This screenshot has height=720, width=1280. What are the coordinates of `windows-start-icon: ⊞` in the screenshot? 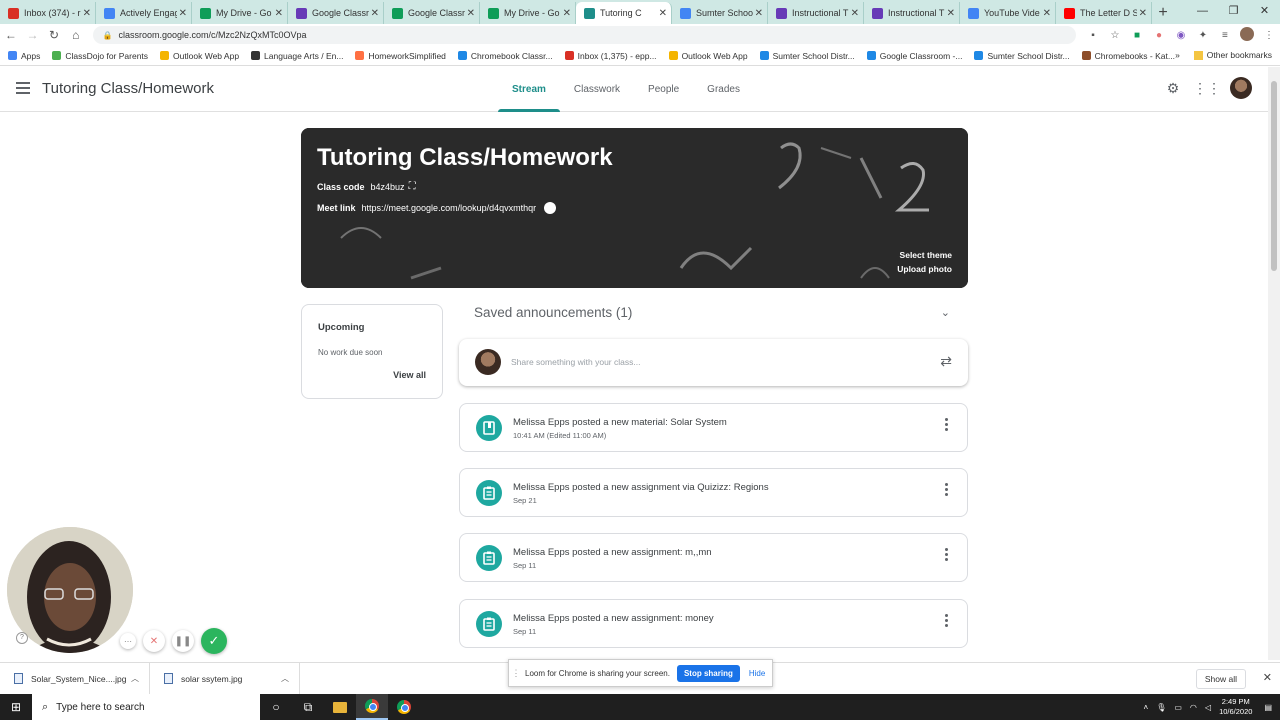 It's located at (16, 707).